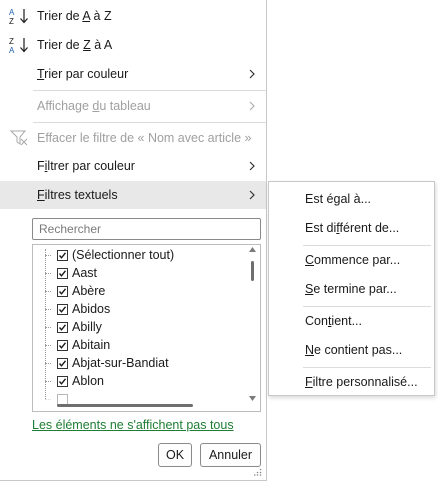 The width and height of the screenshot is (438, 482). What do you see at coordinates (146, 229) in the screenshot?
I see `search-input` at bounding box center [146, 229].